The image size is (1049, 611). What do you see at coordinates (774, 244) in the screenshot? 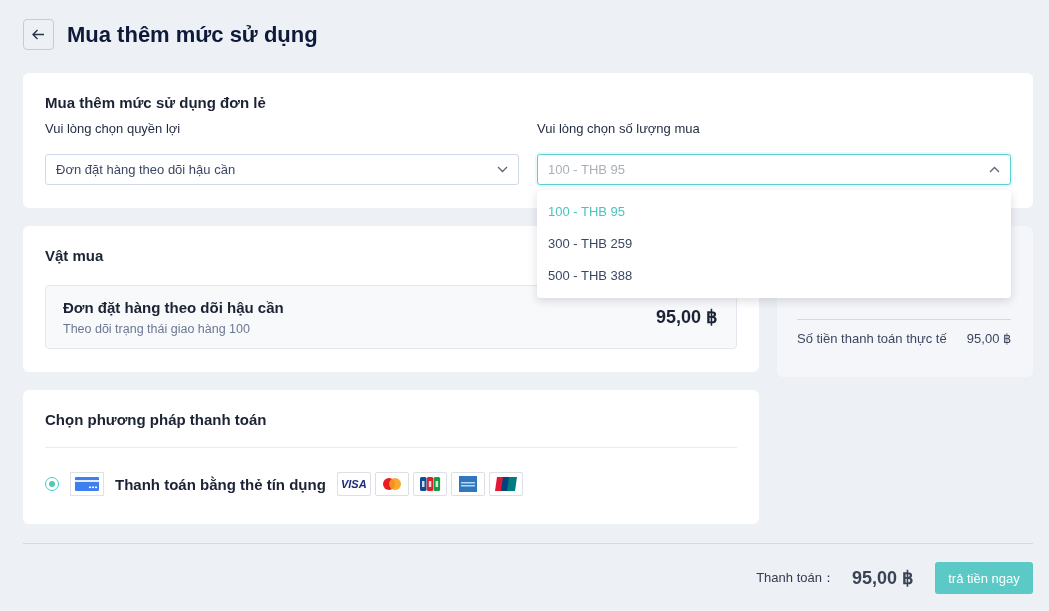
I see `dropdown-option: 300 - THB 259` at bounding box center [774, 244].